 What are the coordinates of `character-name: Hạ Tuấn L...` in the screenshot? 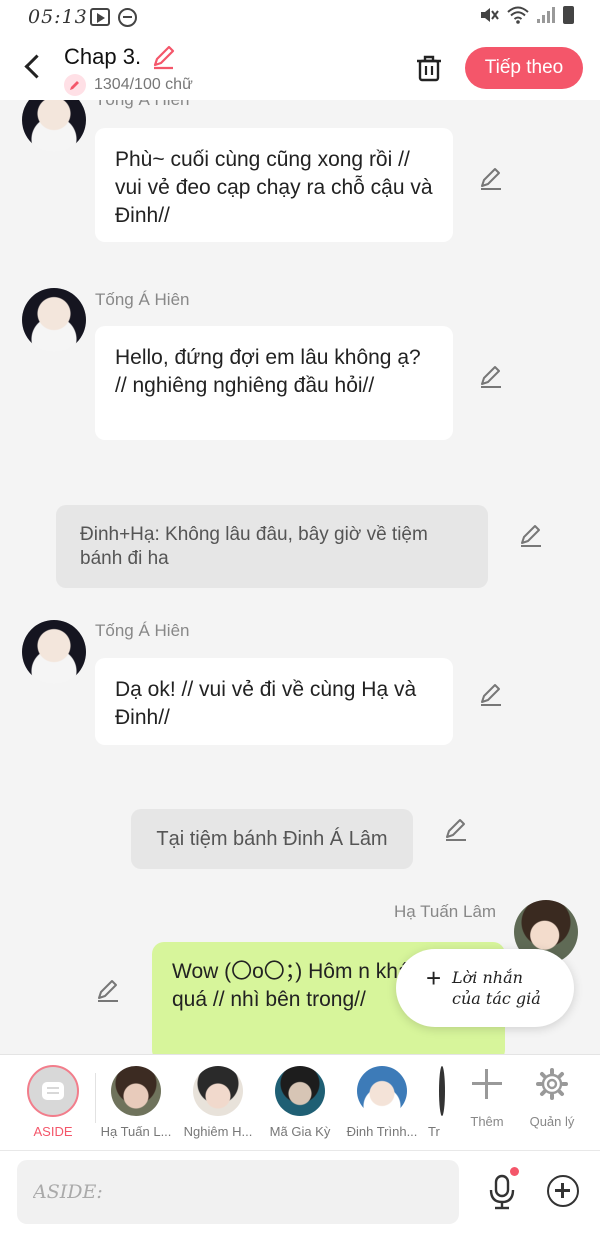 It's located at (136, 1131).